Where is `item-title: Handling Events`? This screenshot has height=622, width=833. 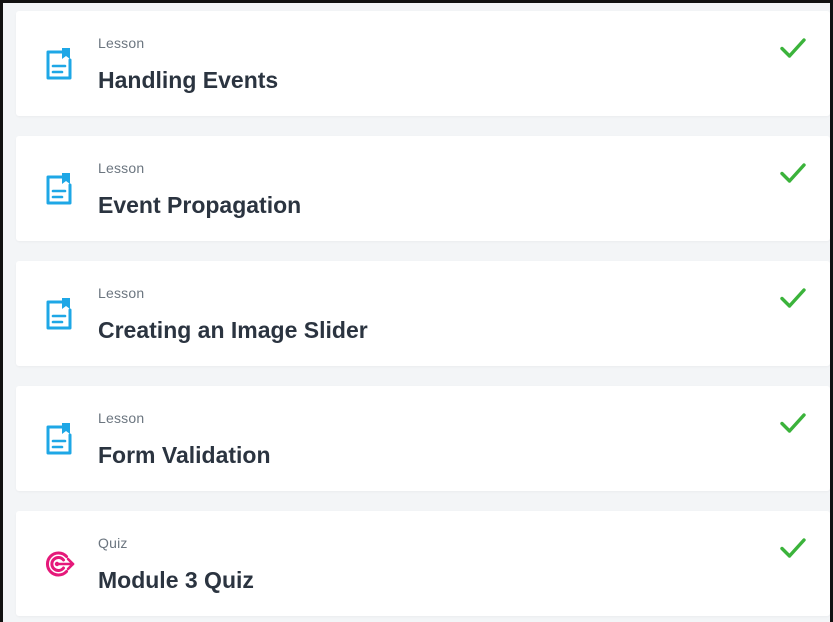 item-title: Handling Events is located at coordinates (188, 80).